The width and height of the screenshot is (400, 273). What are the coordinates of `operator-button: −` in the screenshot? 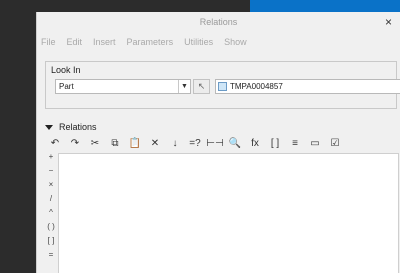 It's located at (51, 173).